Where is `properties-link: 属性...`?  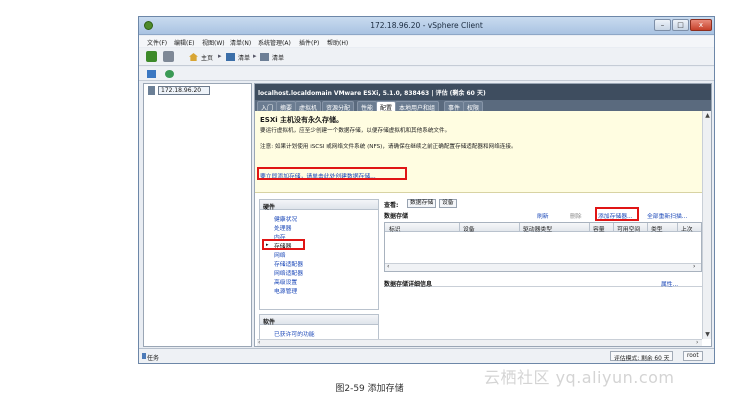
properties-link: 属性... is located at coordinates (669, 283).